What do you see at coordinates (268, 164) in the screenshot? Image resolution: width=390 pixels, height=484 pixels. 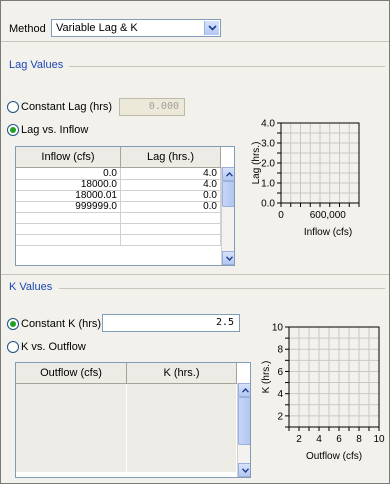 I see `y-tick-label: 2.0` at bounding box center [268, 164].